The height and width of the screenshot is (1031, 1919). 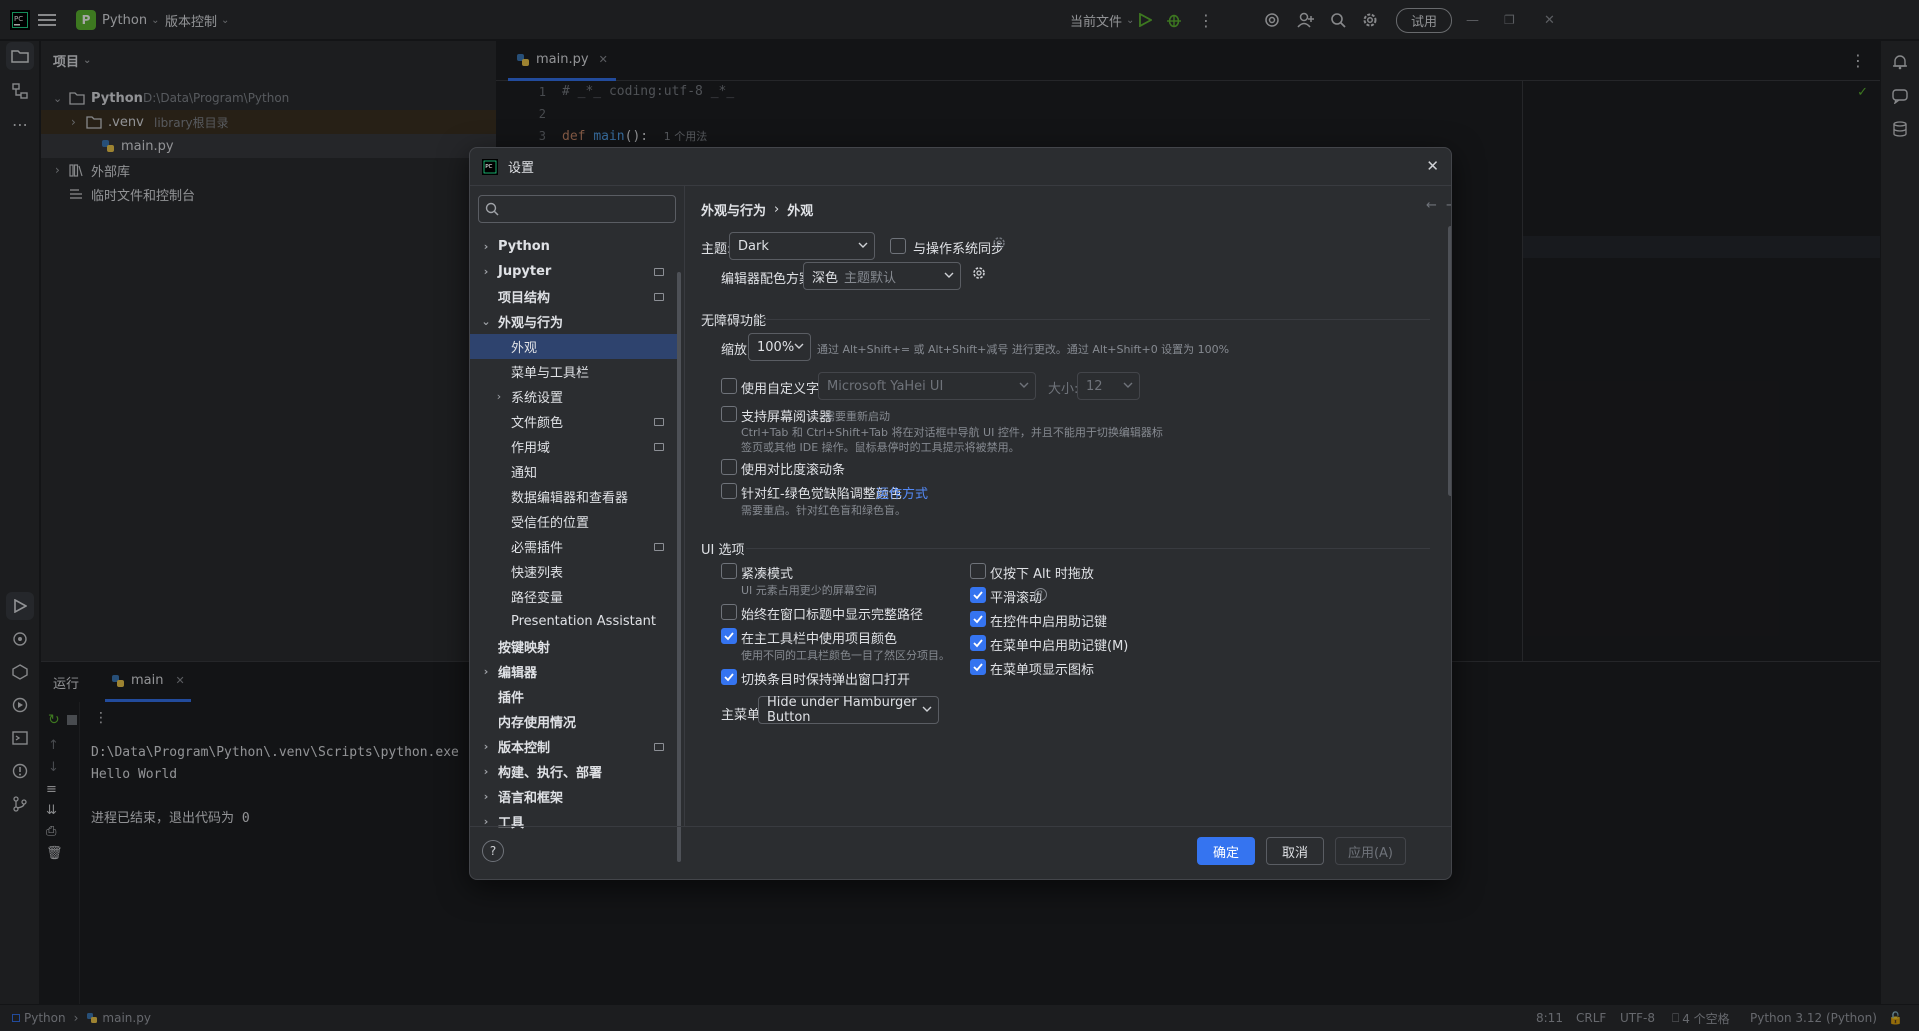 I want to click on project-colors-hint: 使用不同的工具栏颜色一目了然区分项目。, so click(x=845, y=655).